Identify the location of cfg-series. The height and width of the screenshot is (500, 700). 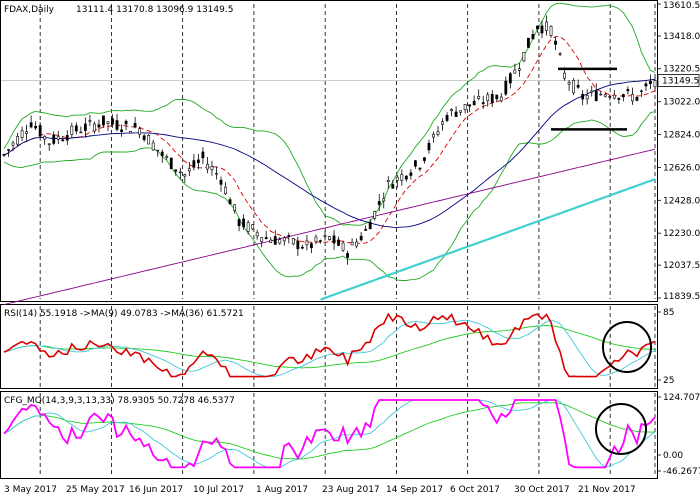
(329, 434).